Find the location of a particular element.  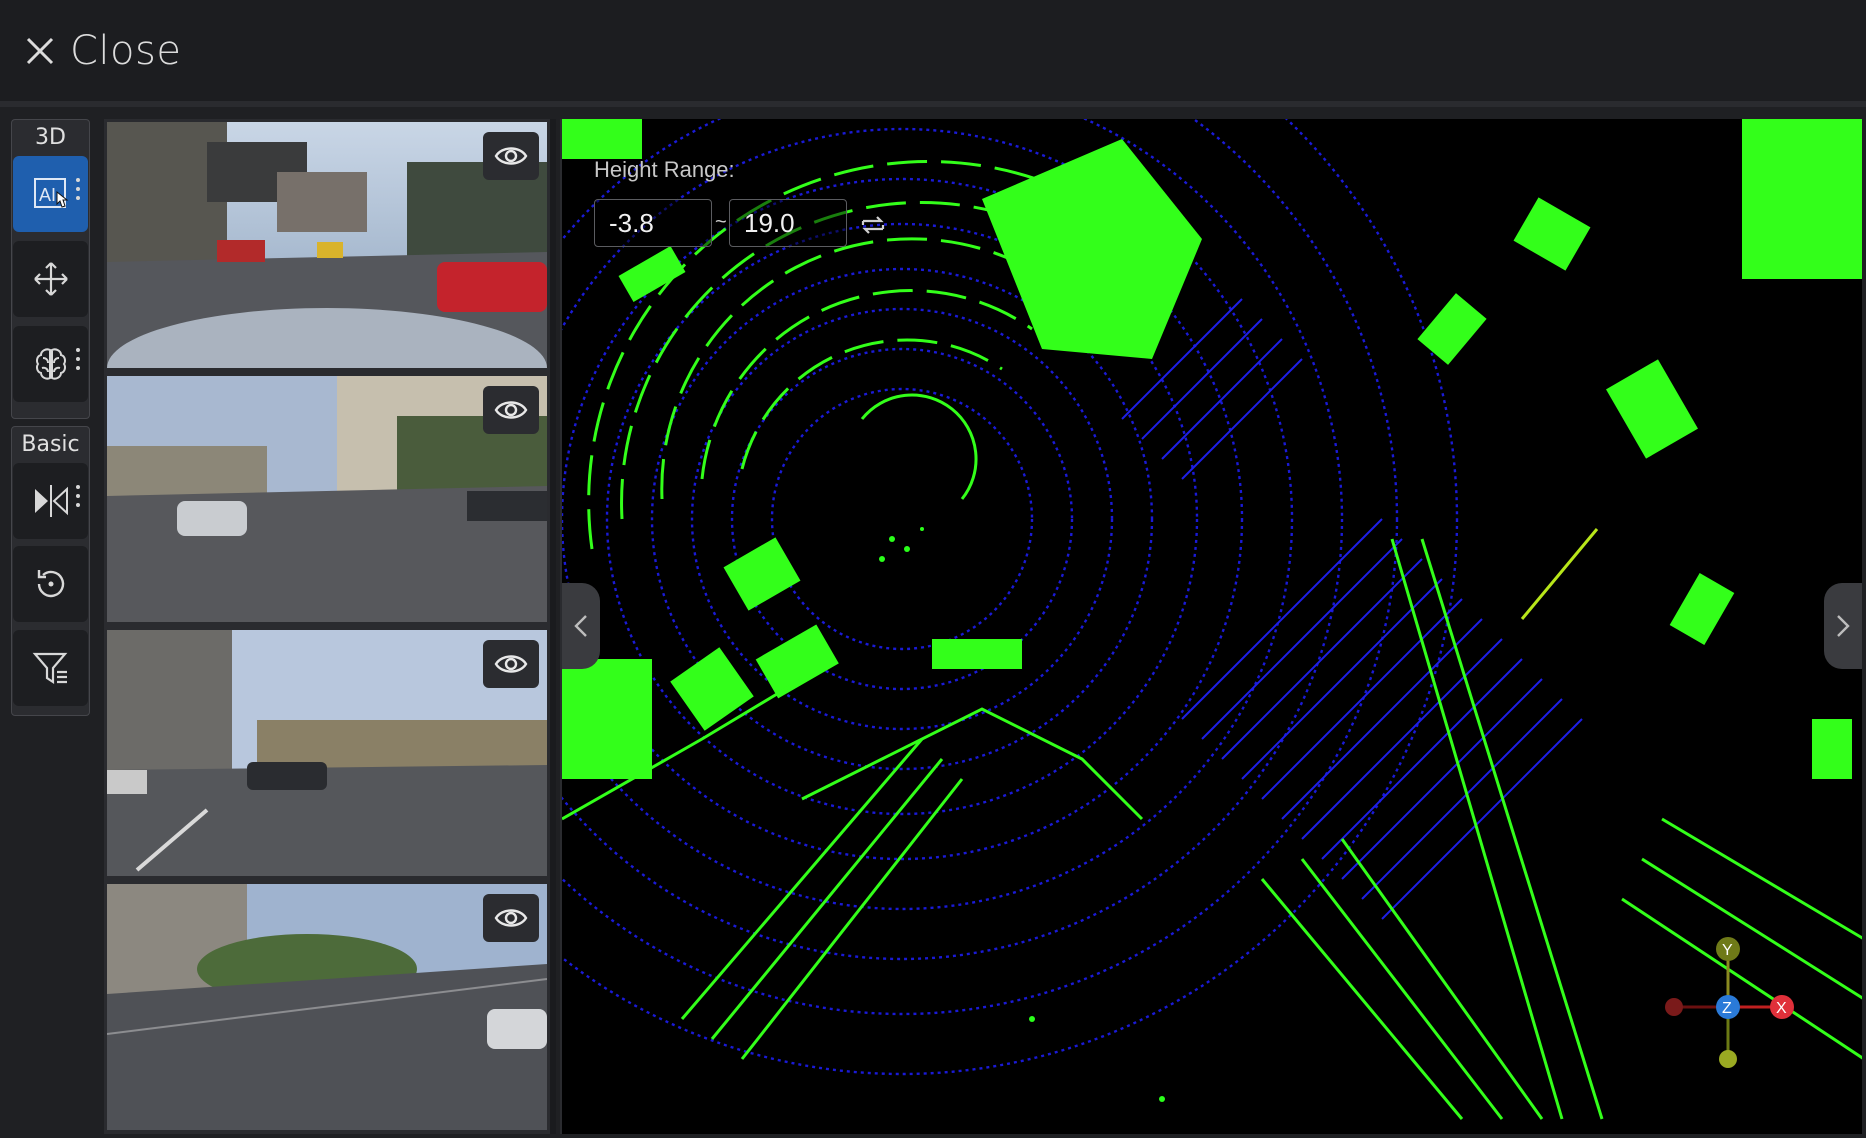

filter-tool is located at coordinates (50, 668).